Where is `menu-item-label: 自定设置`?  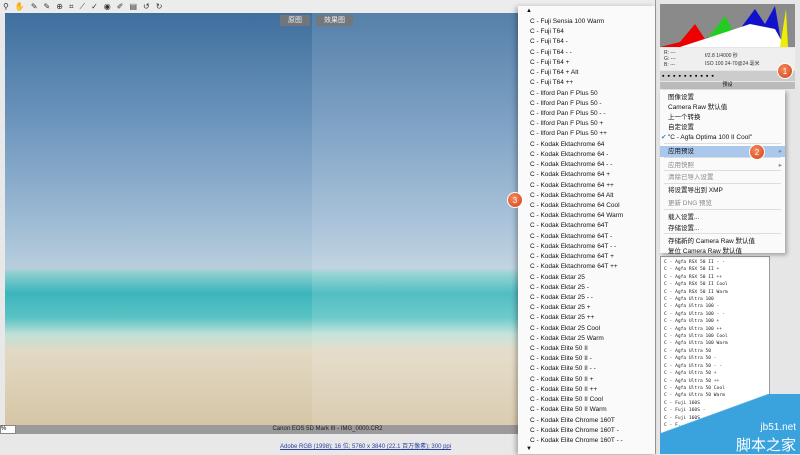 menu-item-label: 自定设置 is located at coordinates (681, 127).